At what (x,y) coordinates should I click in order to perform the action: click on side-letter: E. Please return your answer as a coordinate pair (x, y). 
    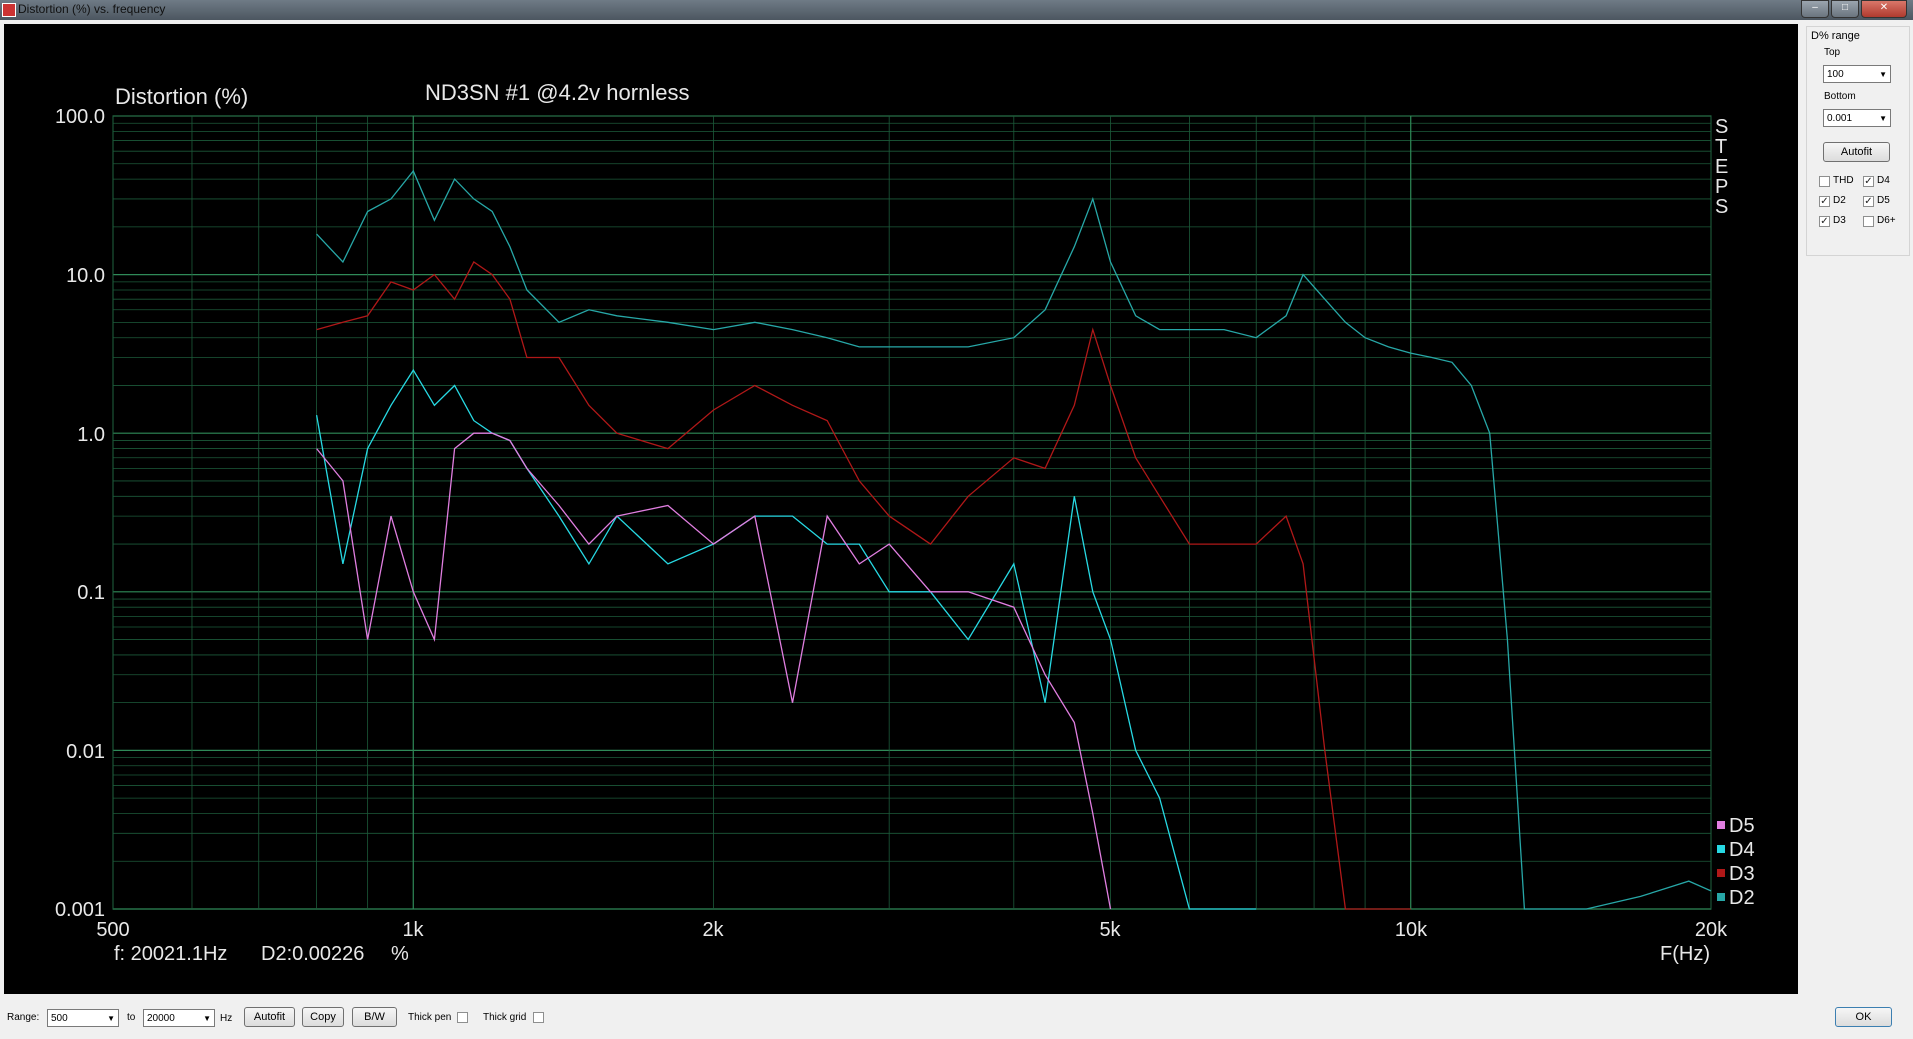
    Looking at the image, I should click on (1721, 167).